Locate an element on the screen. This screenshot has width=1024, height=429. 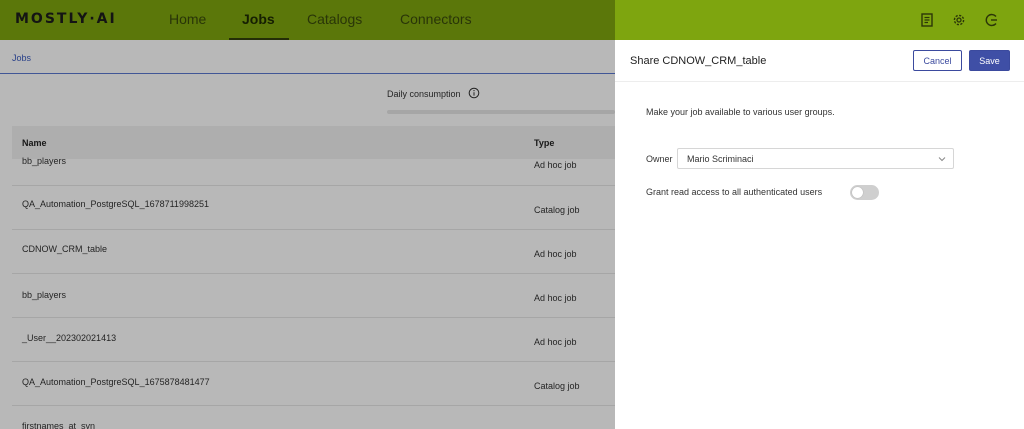
save-button: Save is located at coordinates (989, 60).